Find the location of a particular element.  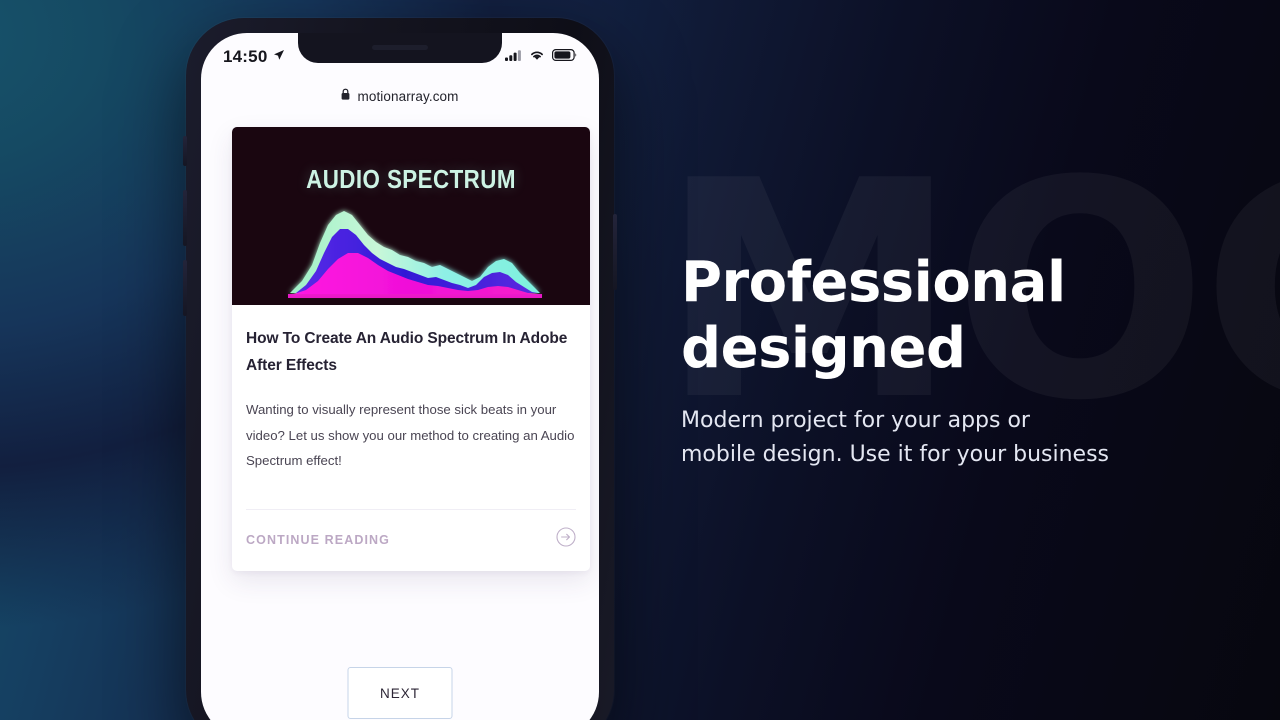

promo-headline: Professional designed is located at coordinates (961, 316).